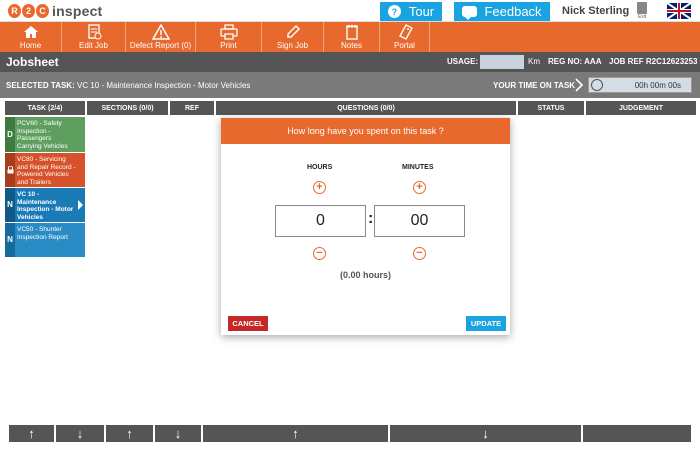 This screenshot has width=700, height=462. Describe the element at coordinates (365, 131) in the screenshot. I see `dialog-title: How long have you spent on this task ?` at that location.